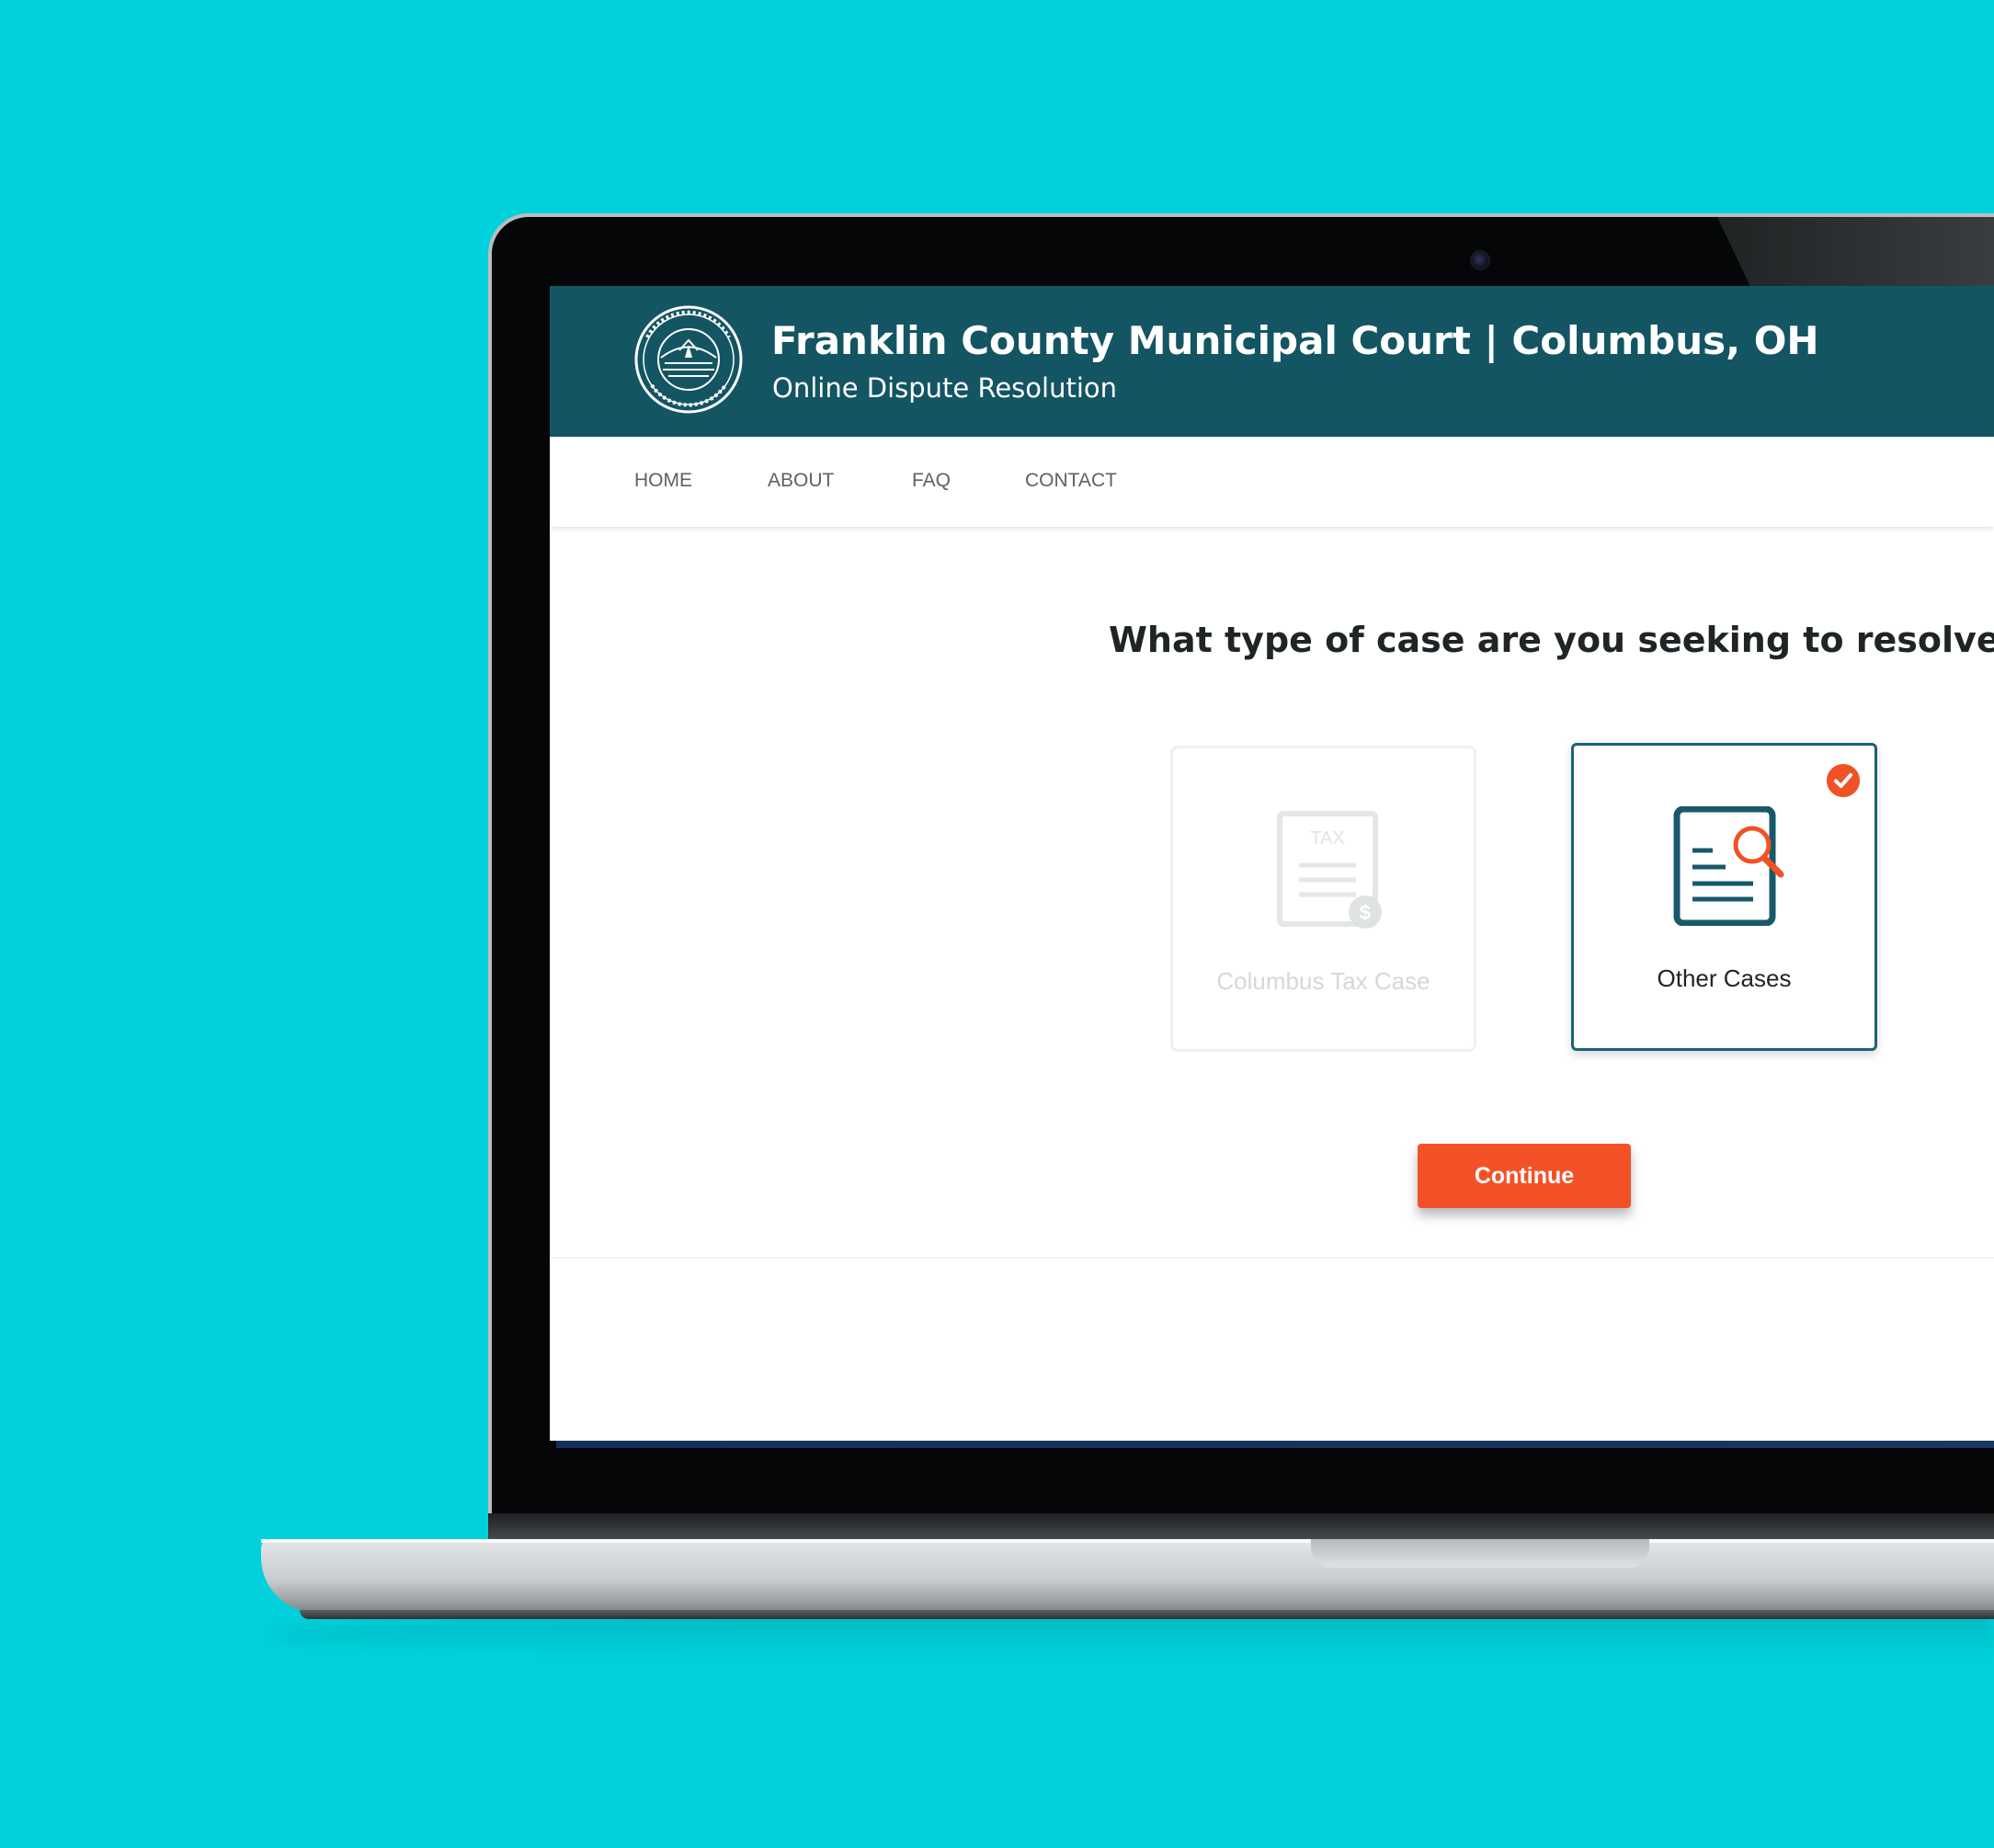 The image size is (1994, 1848). I want to click on laptop-base-highlight, so click(1127, 1541).